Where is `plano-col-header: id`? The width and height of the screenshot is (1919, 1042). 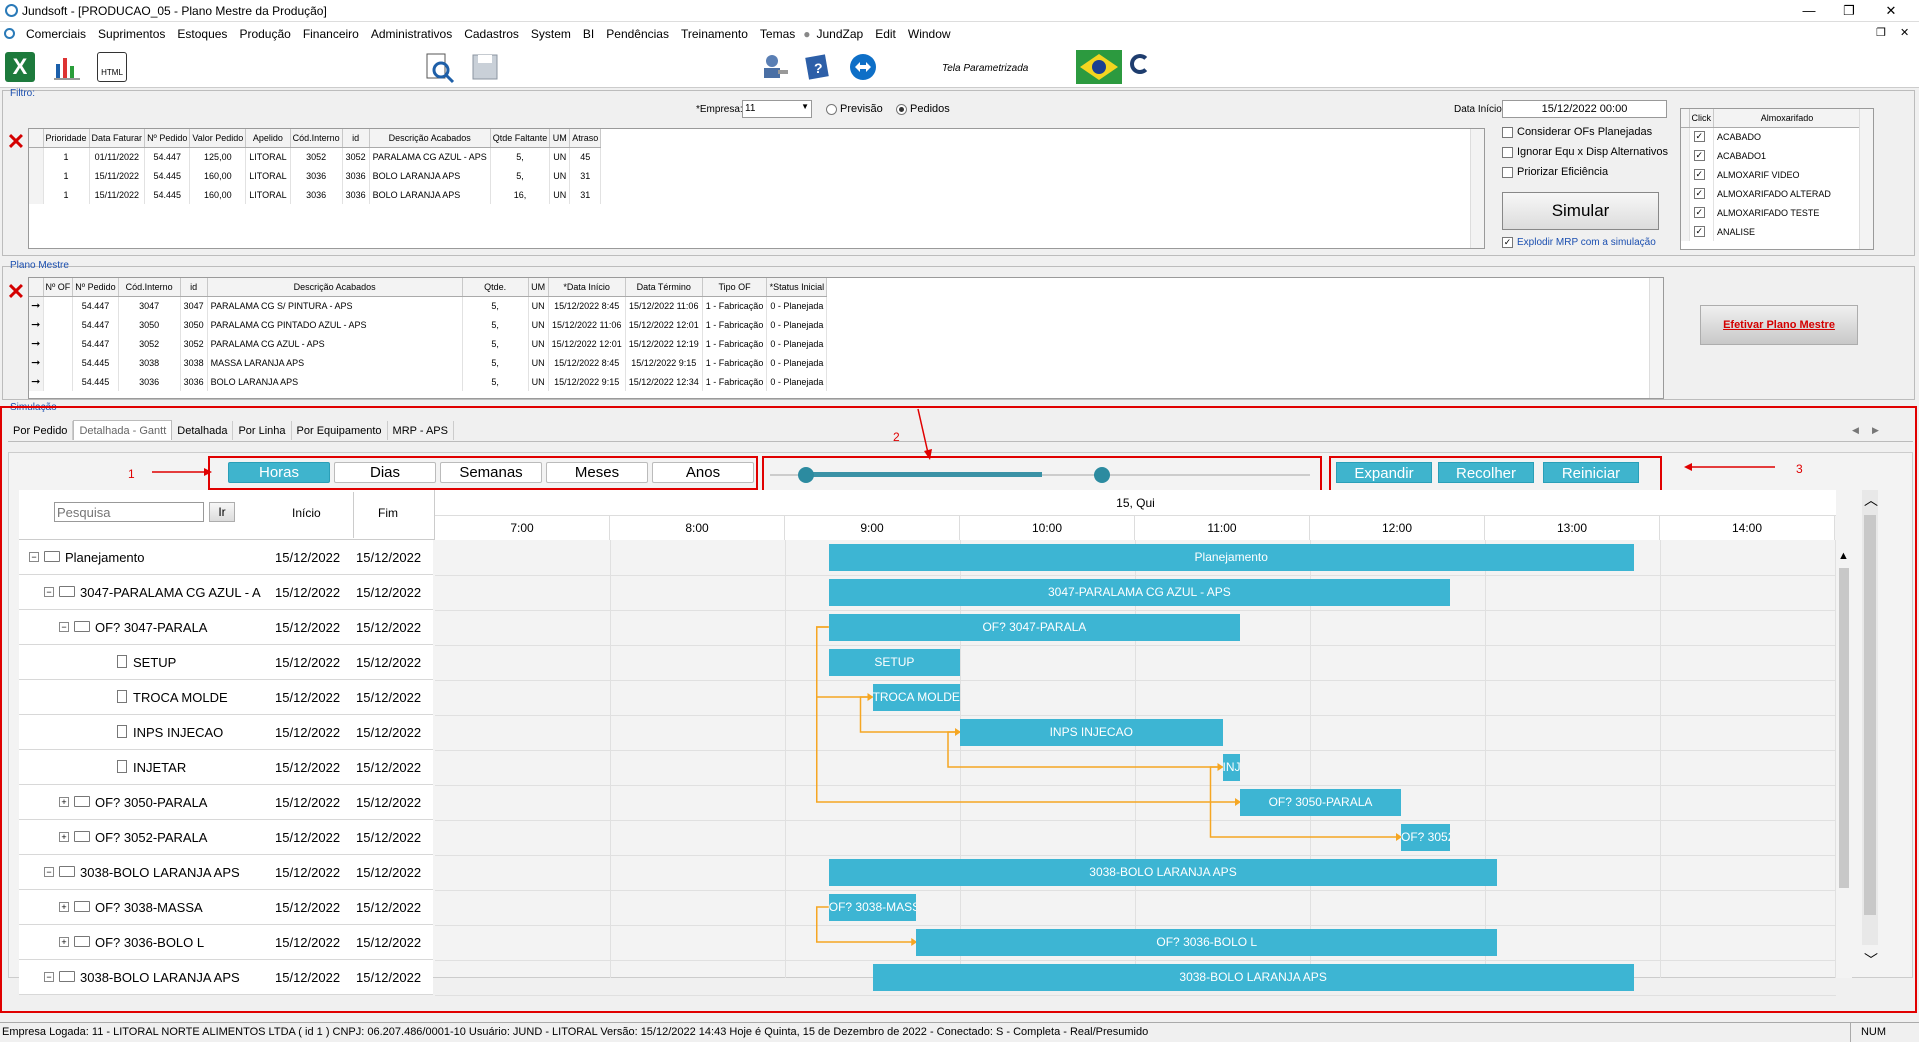 plano-col-header: id is located at coordinates (194, 287).